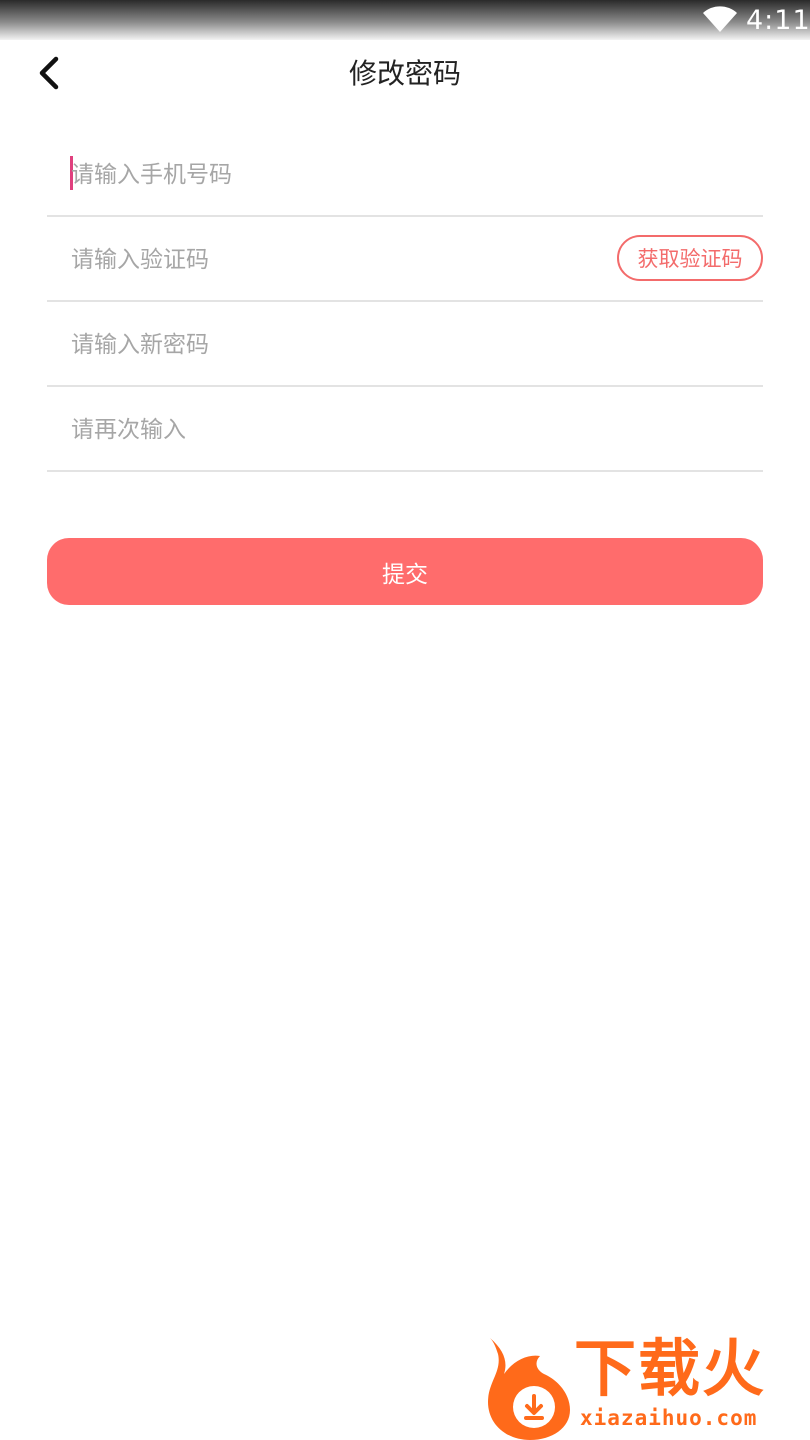 The image size is (810, 1440). Describe the element at coordinates (670, 1368) in the screenshot. I see `watermark-title: 下载火` at that location.